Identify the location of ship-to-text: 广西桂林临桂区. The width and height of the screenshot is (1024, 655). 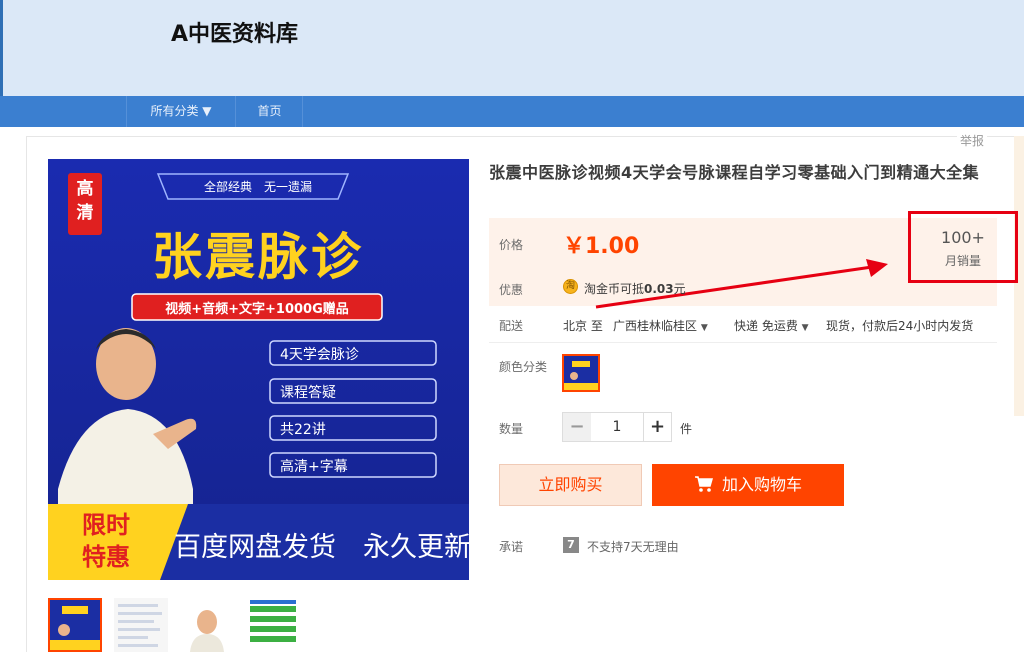
(655, 326).